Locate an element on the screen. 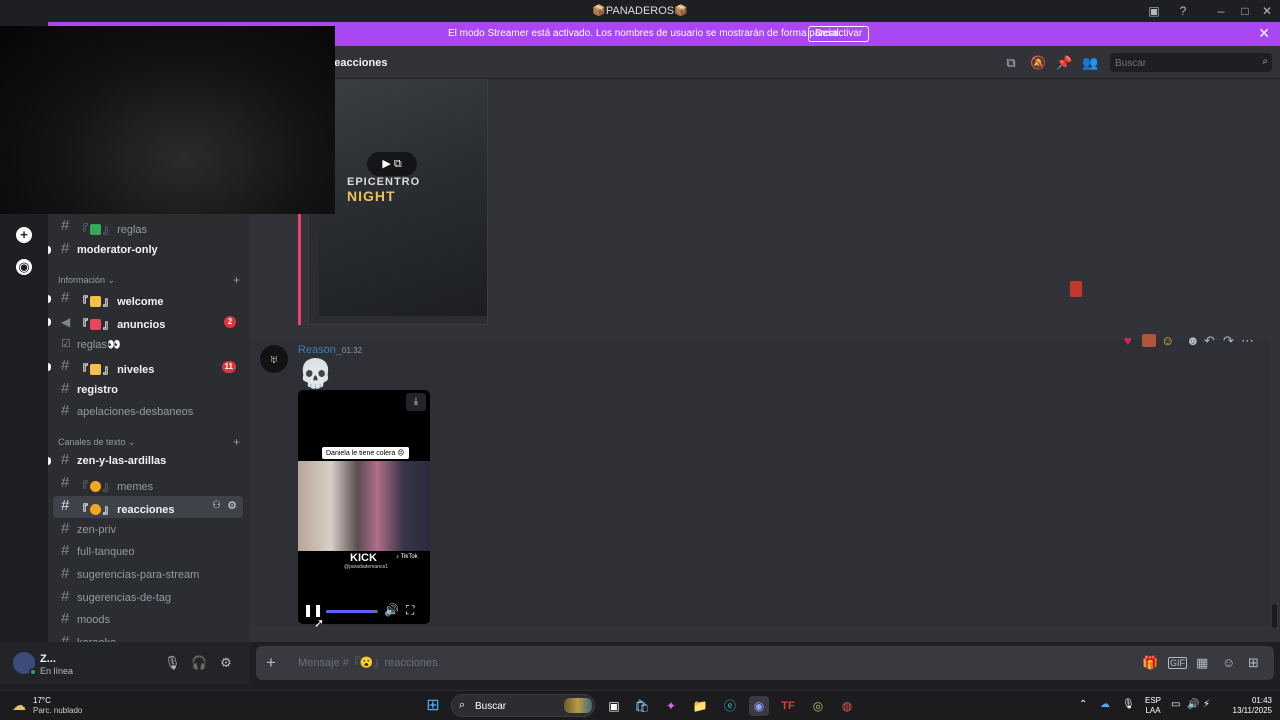 This screenshot has height=720, width=1280. channel-zen-priv: # zen-priv is located at coordinates (148, 530).